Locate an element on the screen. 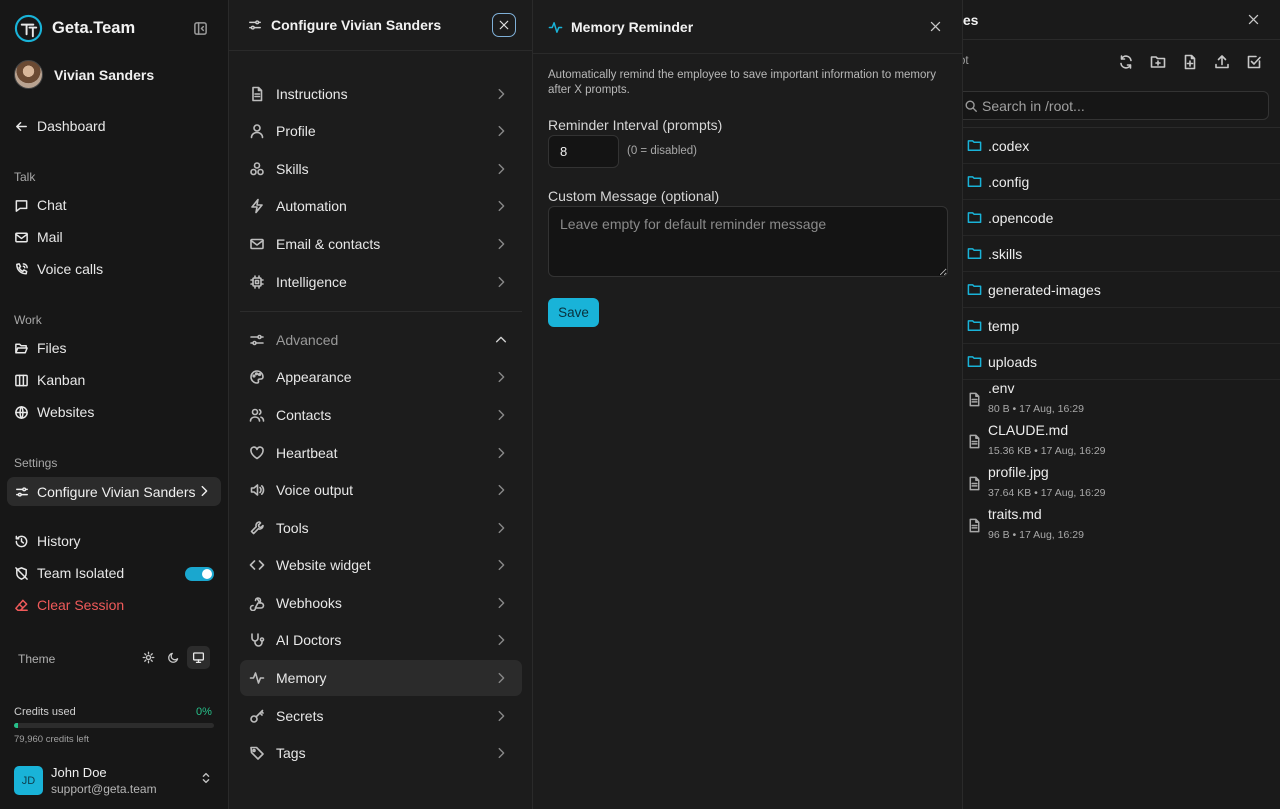 The width and height of the screenshot is (1280, 809). config-item-contacts: Contacts is located at coordinates (381, 415).